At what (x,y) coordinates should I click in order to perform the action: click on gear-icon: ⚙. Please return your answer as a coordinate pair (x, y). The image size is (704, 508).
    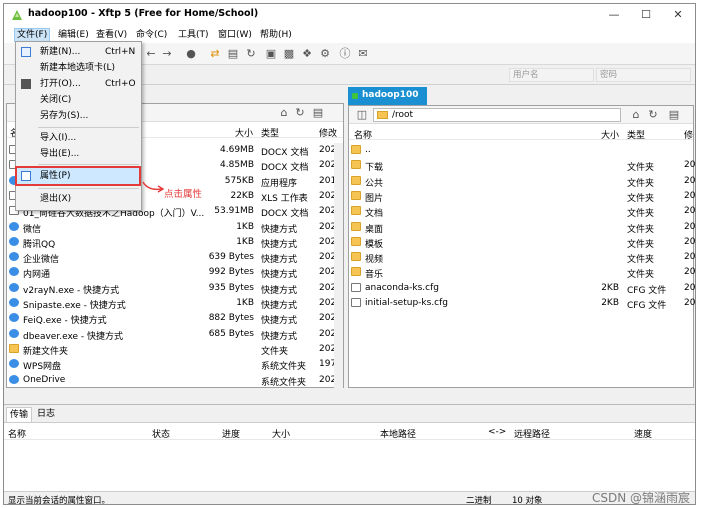
    Looking at the image, I should click on (325, 54).